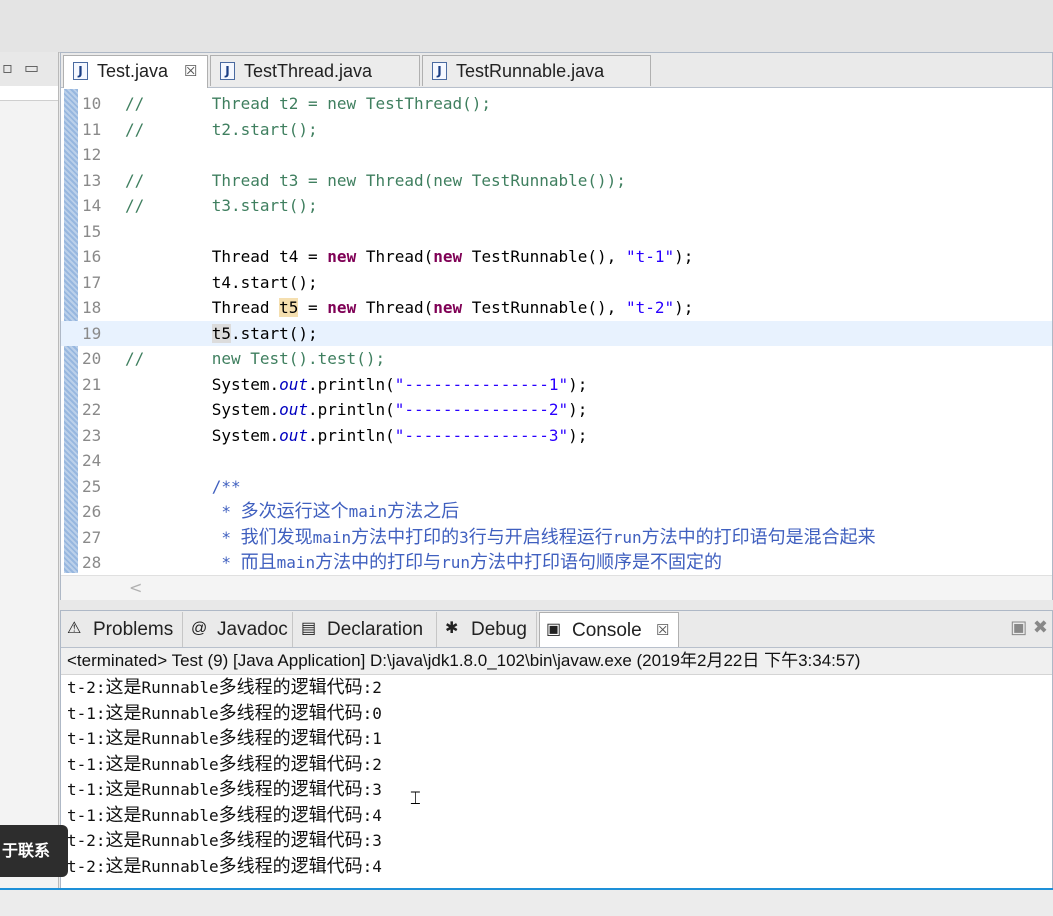  What do you see at coordinates (481, 435) in the screenshot?
I see `code-token: "---------------3"` at bounding box center [481, 435].